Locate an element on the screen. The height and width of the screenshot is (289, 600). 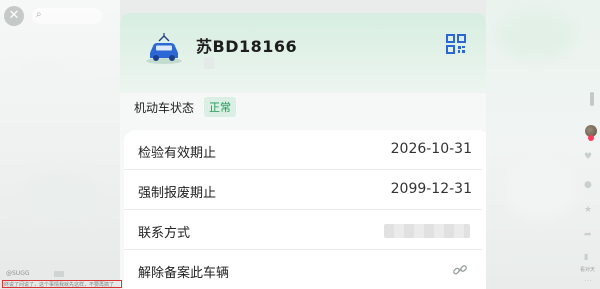
author-name: @SUGG is located at coordinates (18, 273).